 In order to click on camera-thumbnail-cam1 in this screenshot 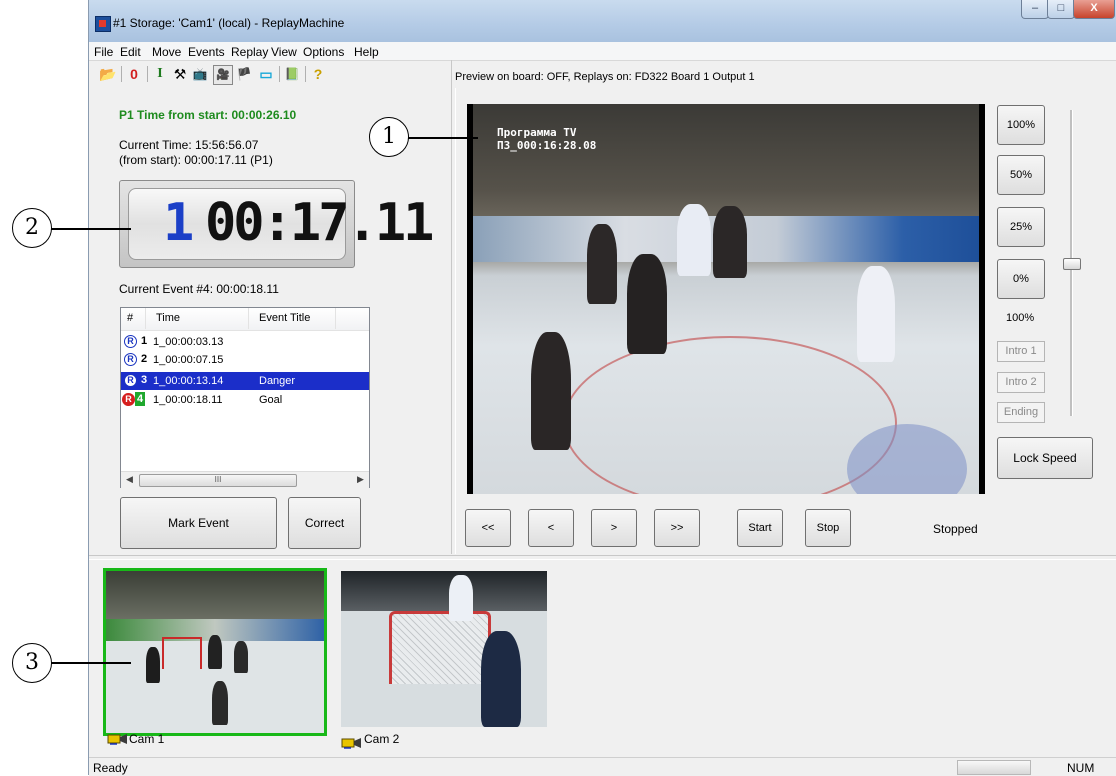, I will do `click(215, 652)`.